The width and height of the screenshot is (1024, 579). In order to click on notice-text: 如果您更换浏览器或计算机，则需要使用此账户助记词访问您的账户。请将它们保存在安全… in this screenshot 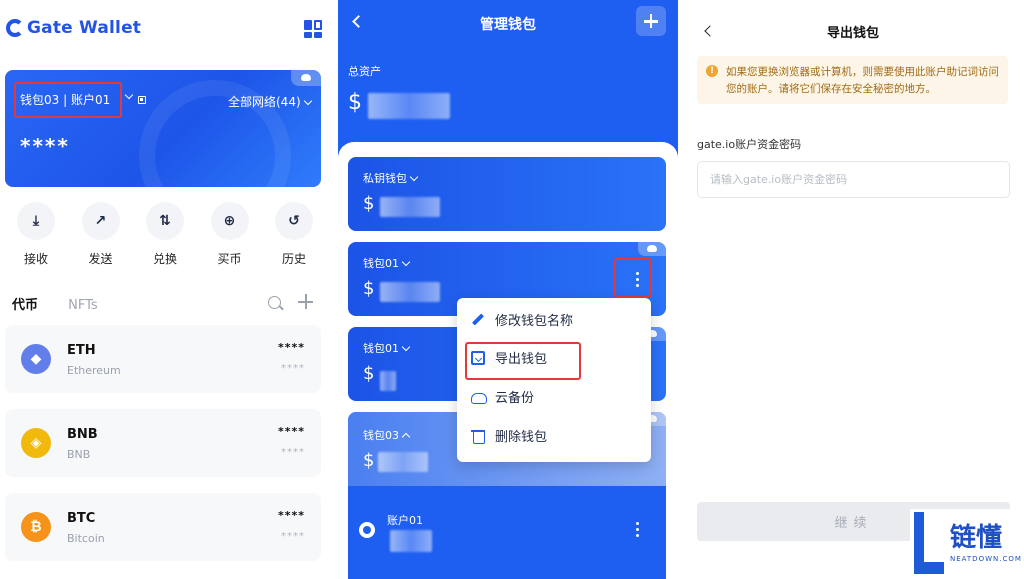, I will do `click(862, 80)`.